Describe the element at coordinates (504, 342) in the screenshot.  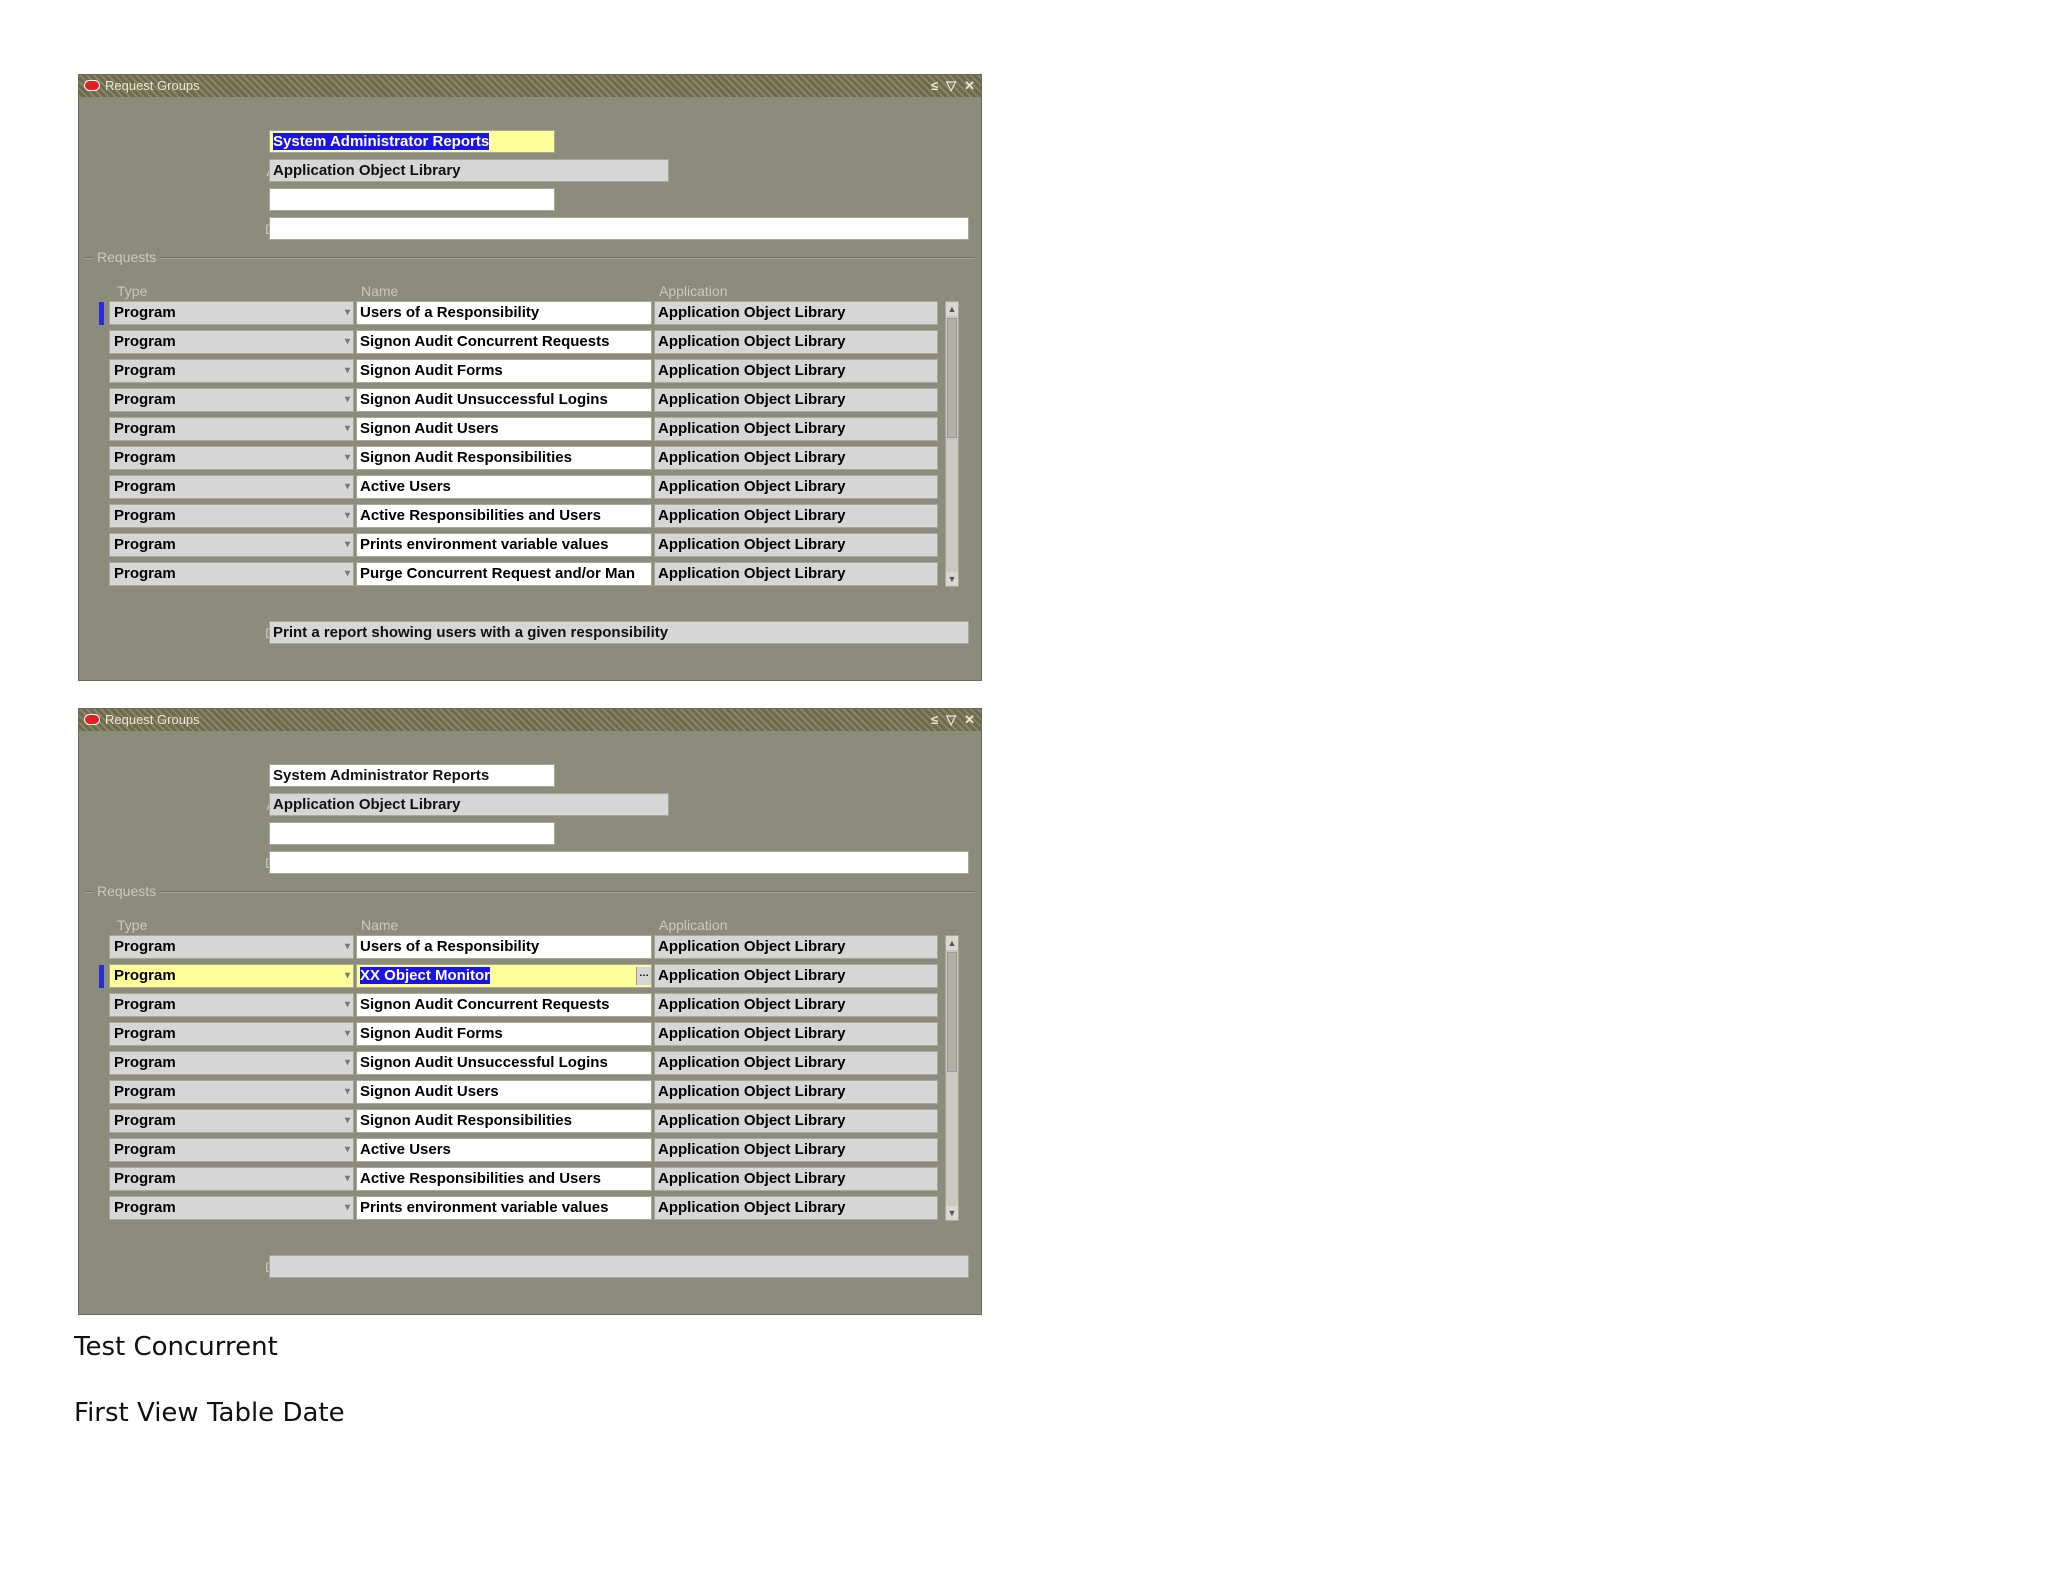
I see `name-field: Signon Audit Concurrent Requests` at that location.